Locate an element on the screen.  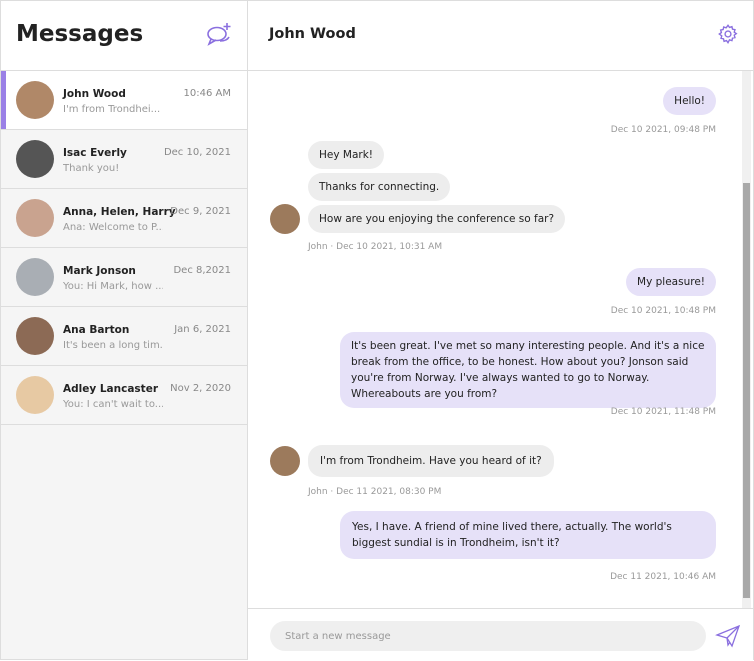
new-chat-icon is located at coordinates (220, 34).